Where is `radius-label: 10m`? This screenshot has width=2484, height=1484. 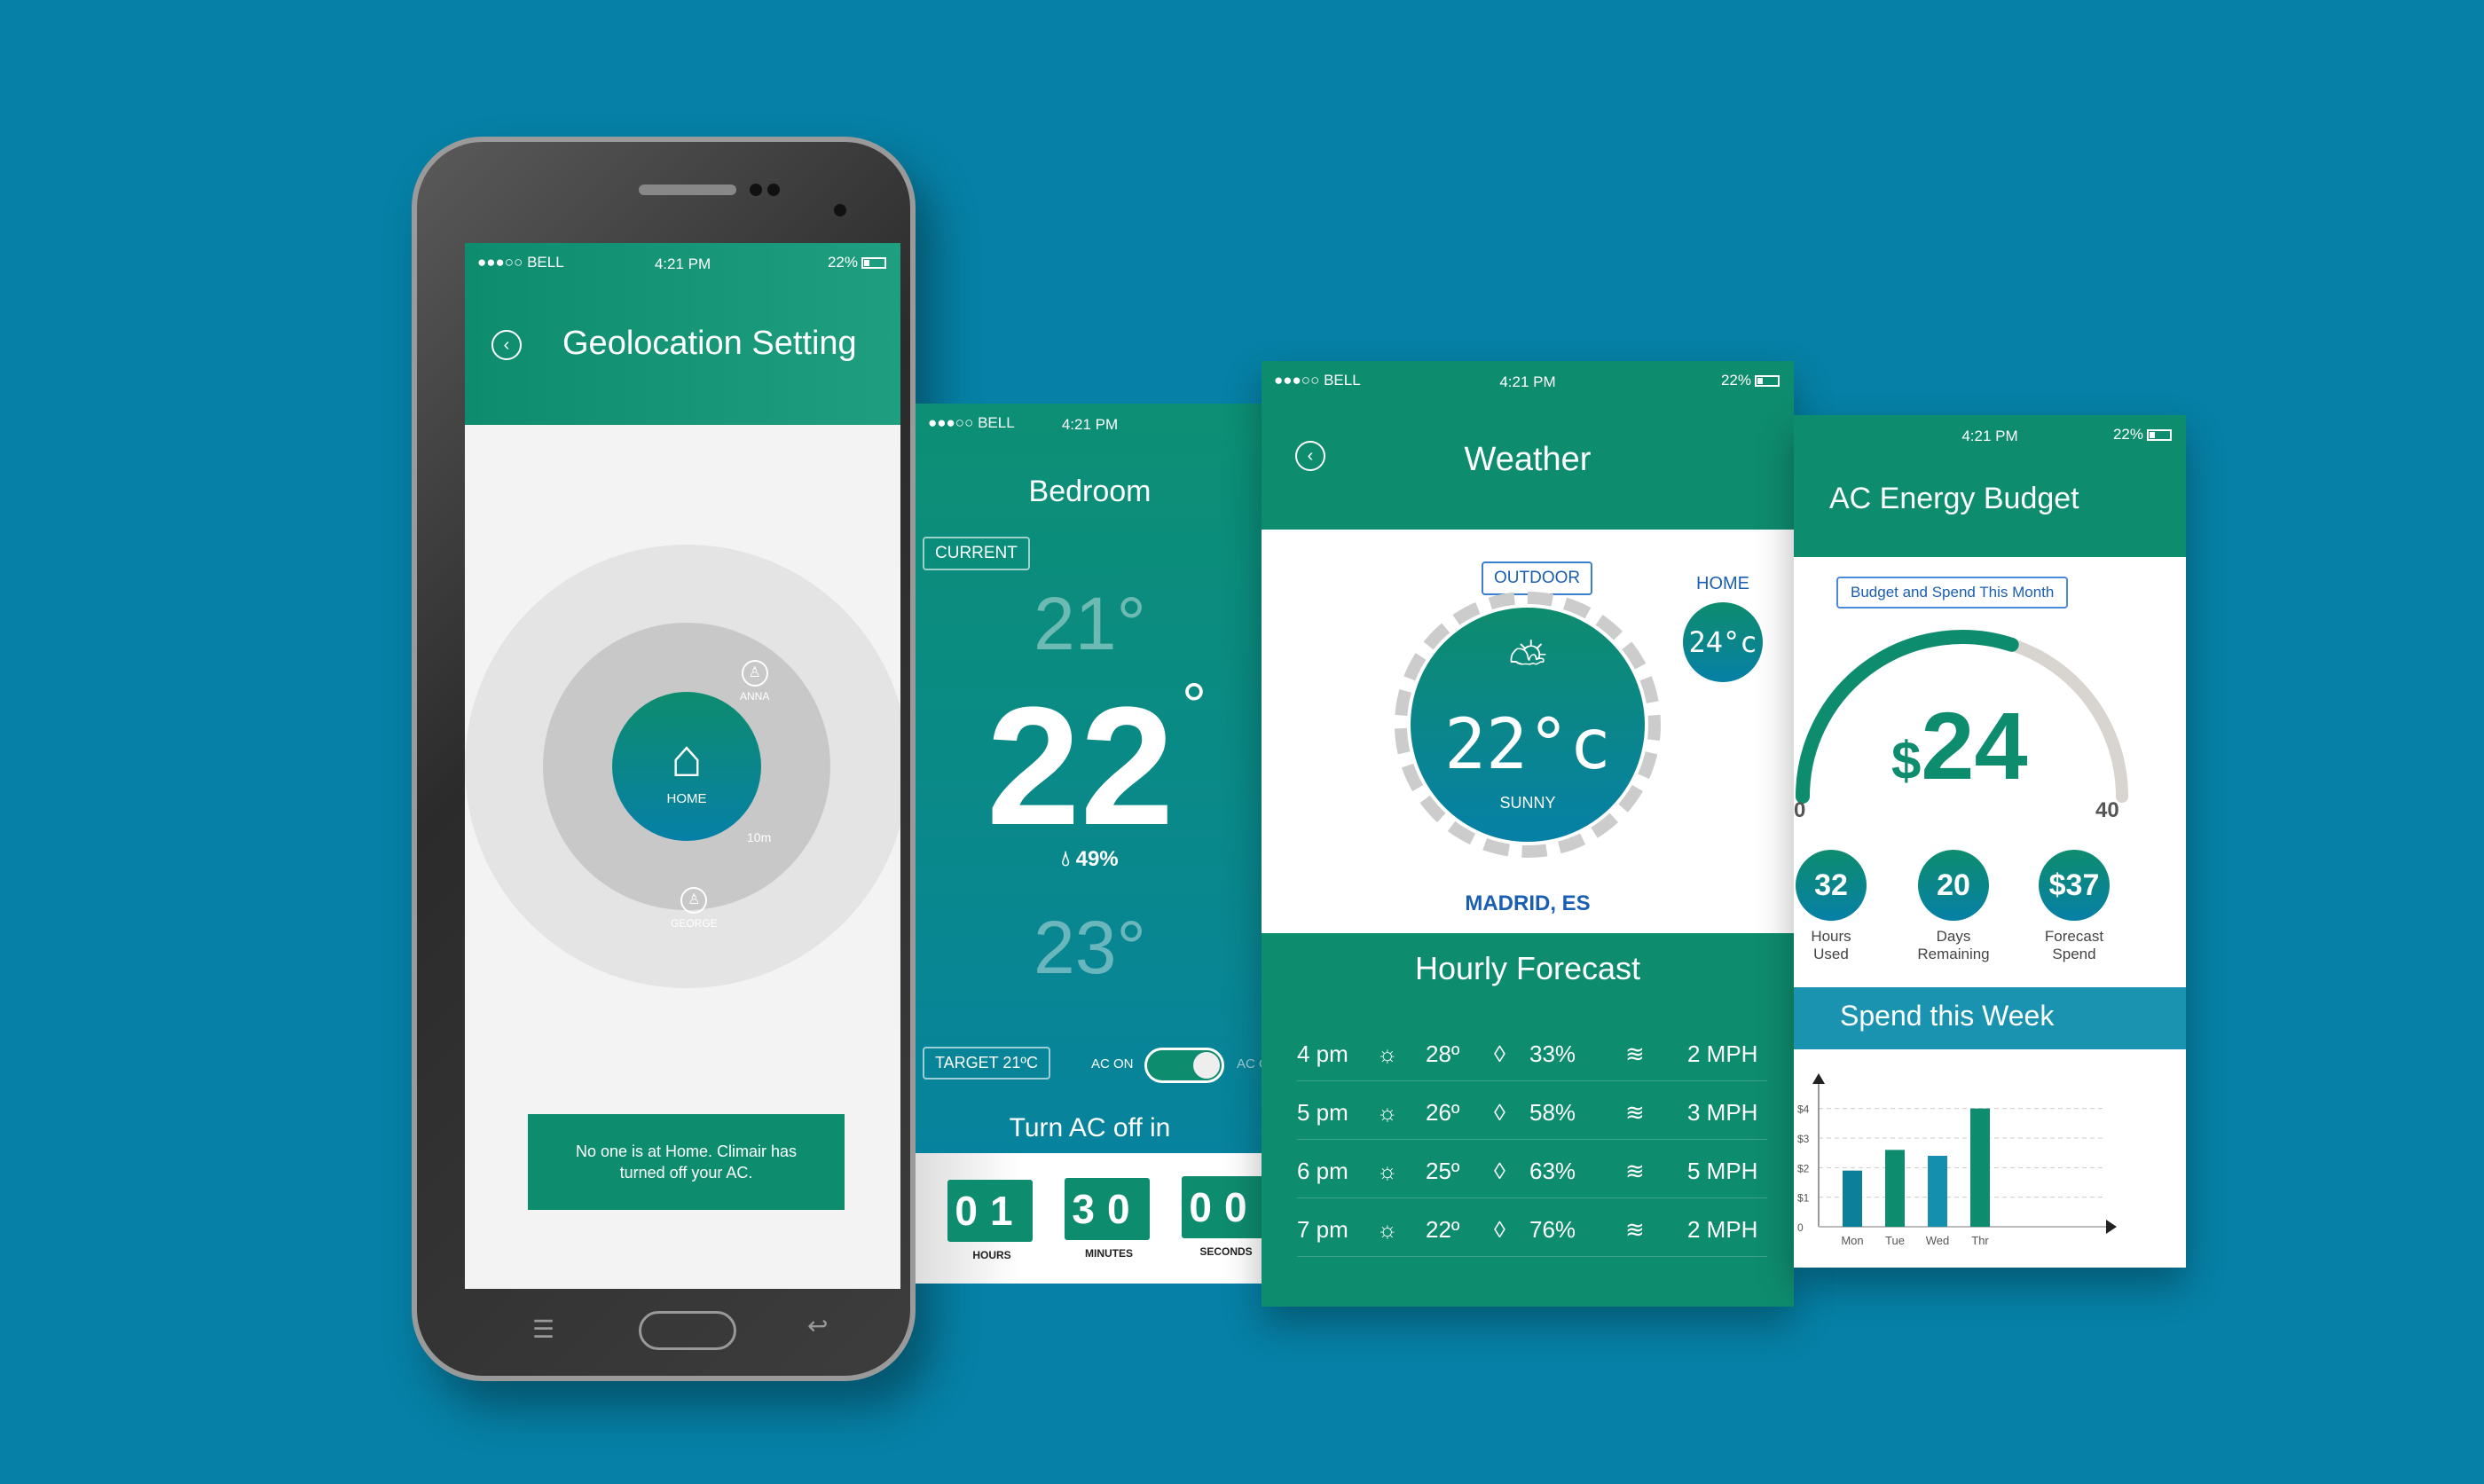 radius-label: 10m is located at coordinates (759, 837).